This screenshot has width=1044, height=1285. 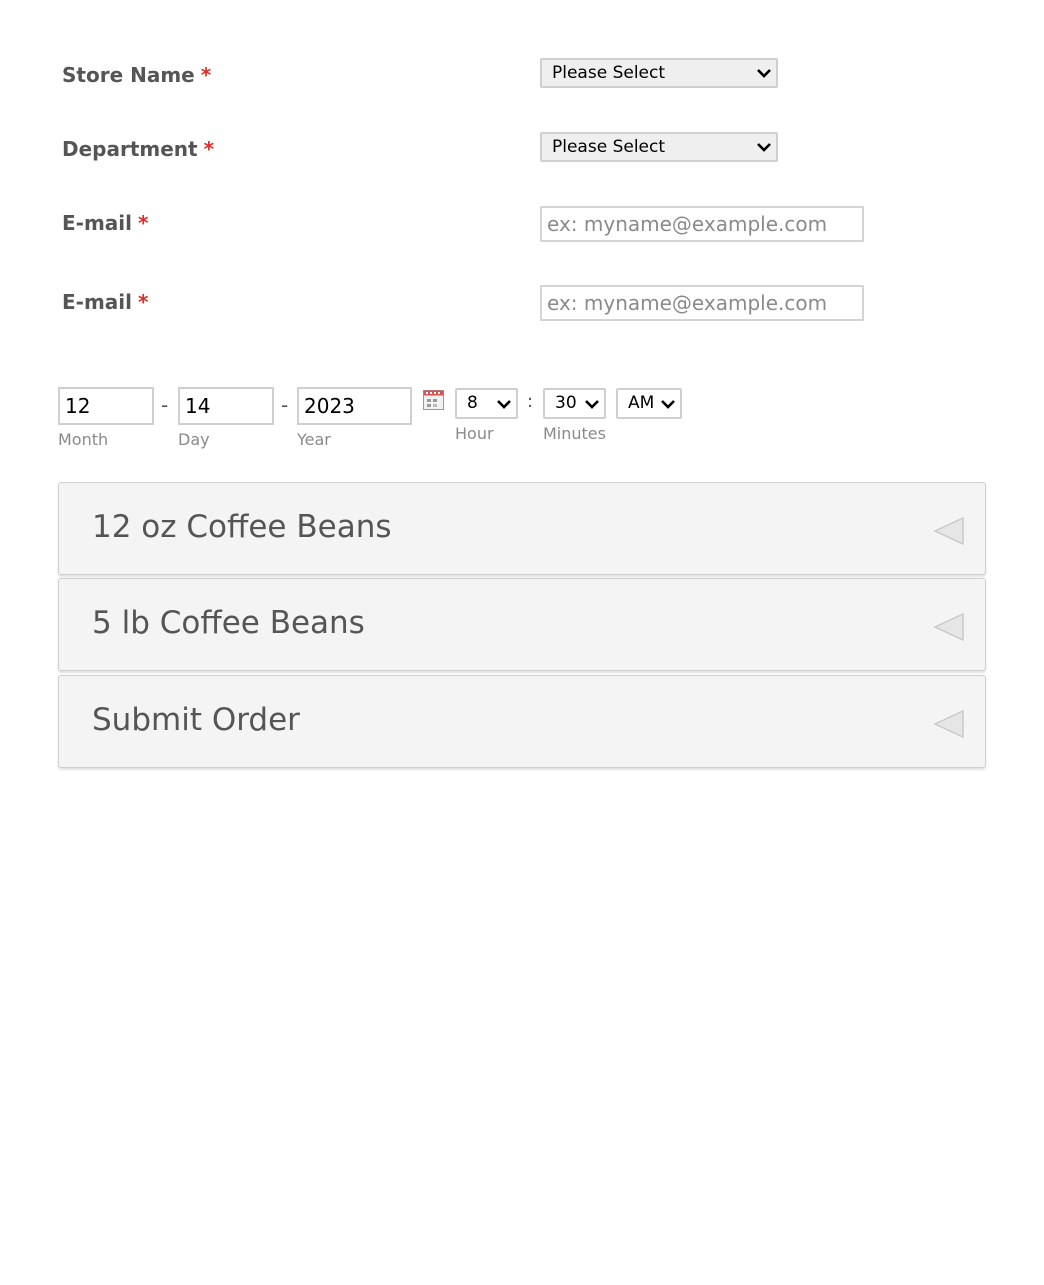 What do you see at coordinates (687, 224) in the screenshot?
I see `email-field-placeholder: ex: myname@example.com` at bounding box center [687, 224].